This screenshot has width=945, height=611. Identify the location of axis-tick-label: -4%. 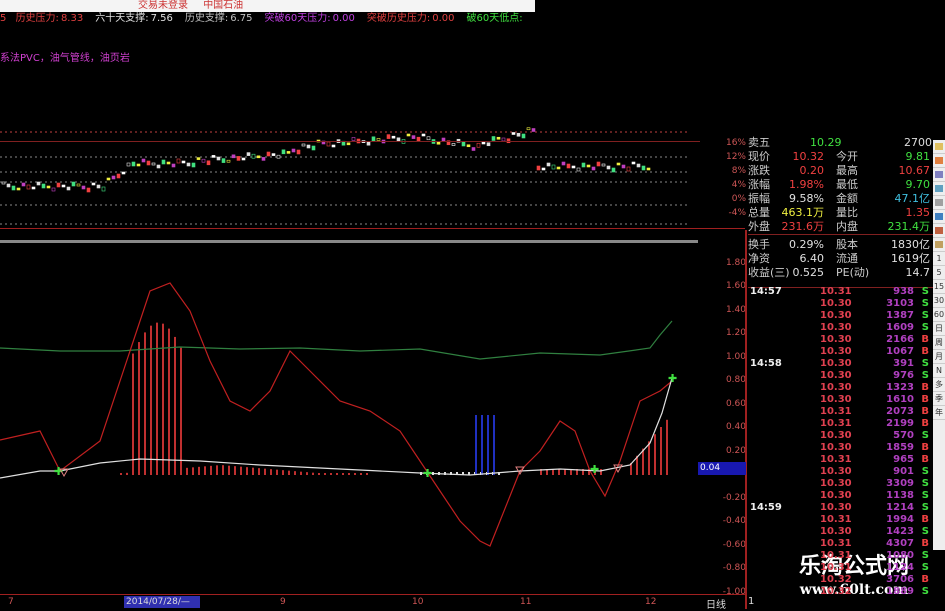
(737, 213).